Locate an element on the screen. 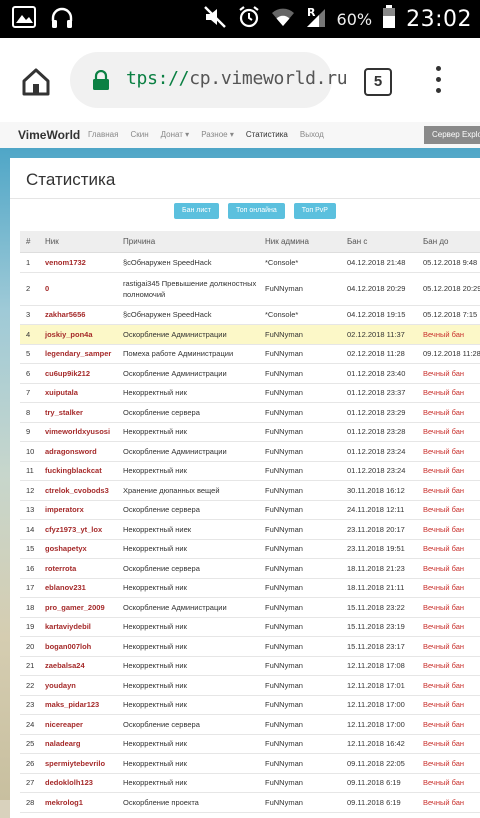 This screenshot has height=818, width=480. nav-home: Главная is located at coordinates (103, 134).